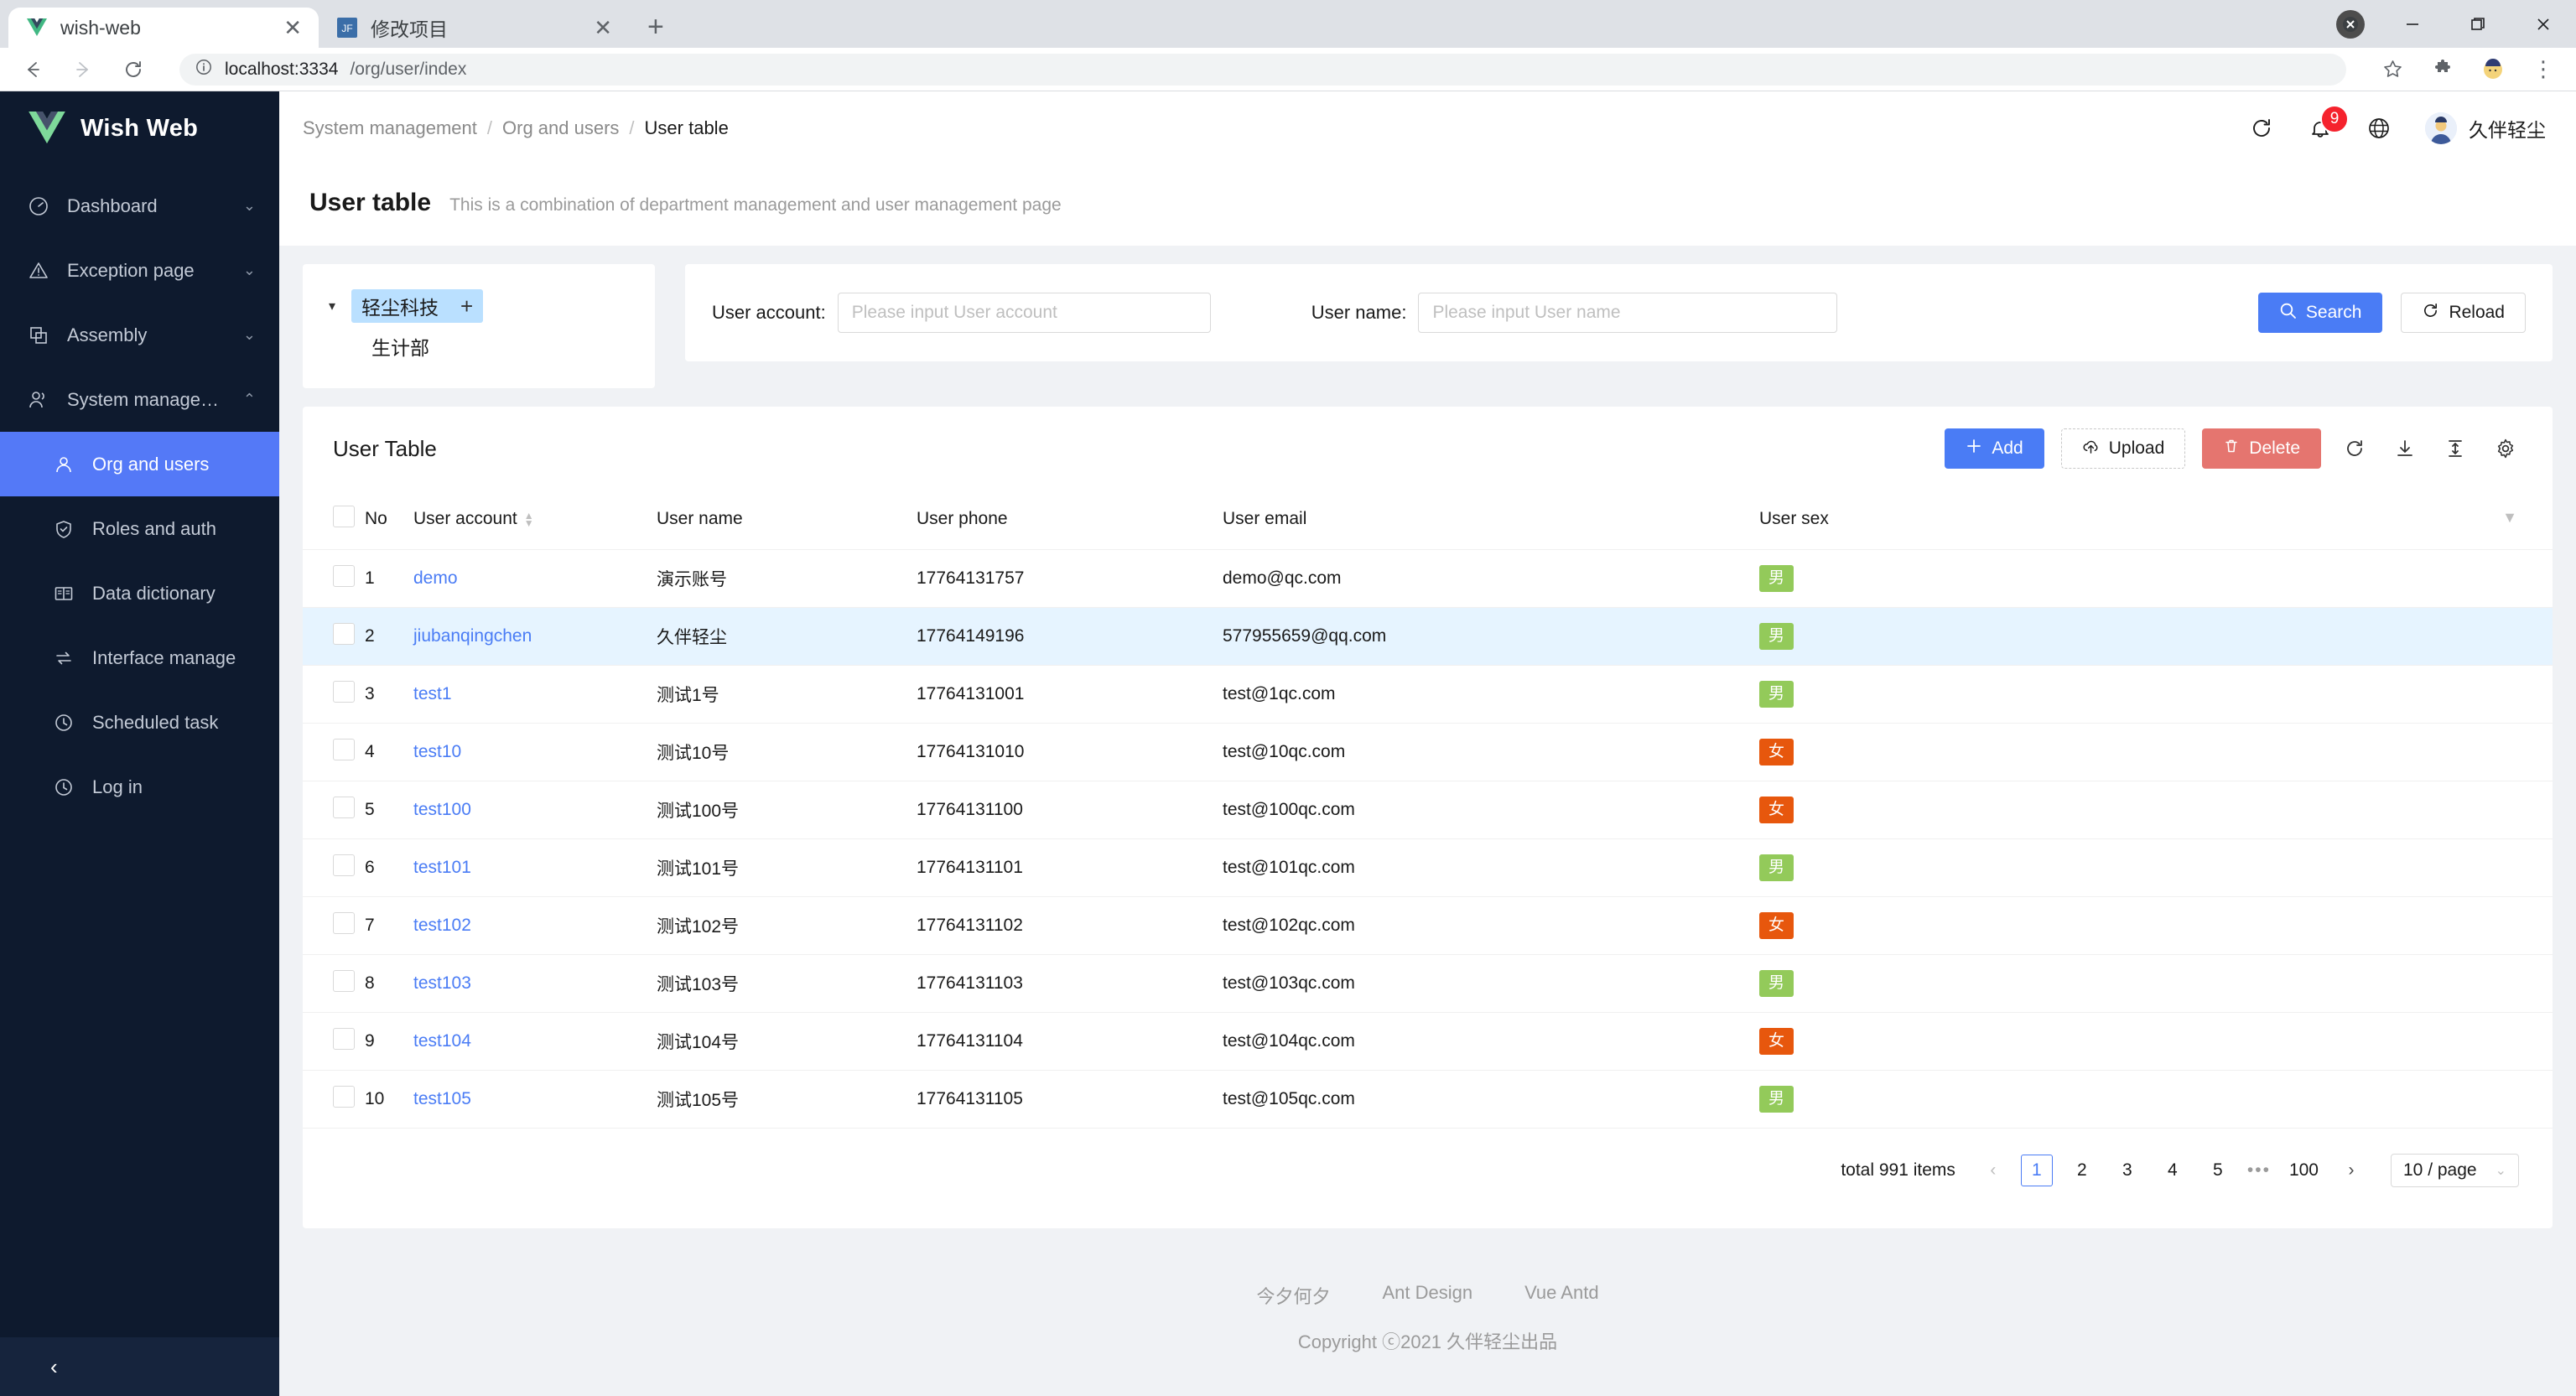  Describe the element at coordinates (1628, 313) in the screenshot. I see `user-name-input` at that location.